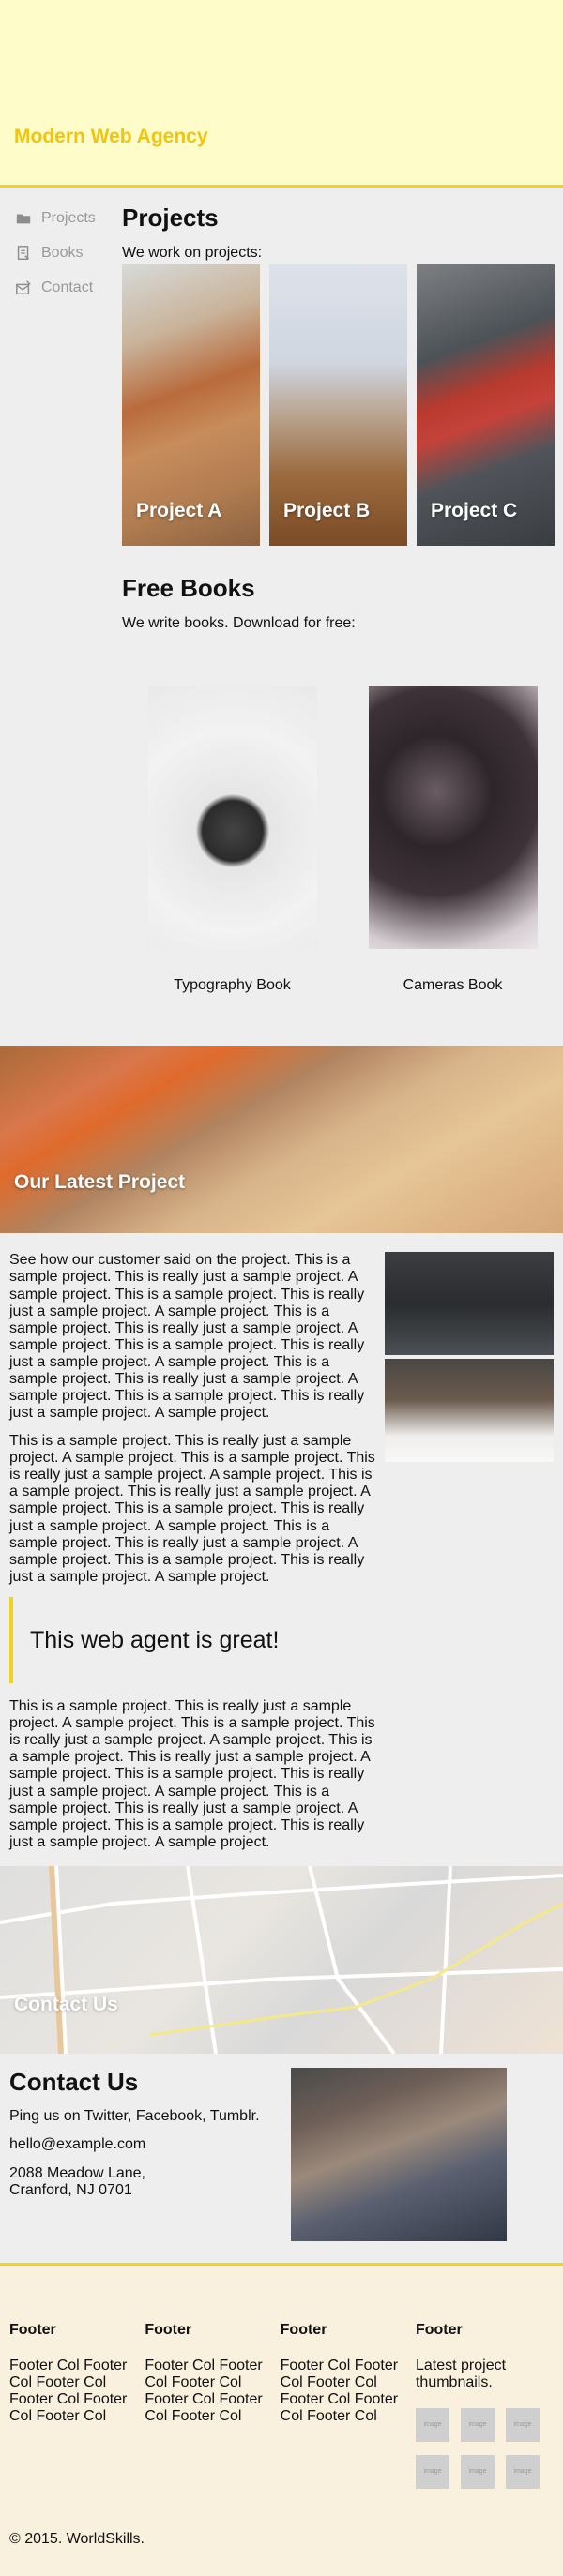 This screenshot has width=563, height=2576. What do you see at coordinates (24, 287) in the screenshot?
I see `contact-icon` at bounding box center [24, 287].